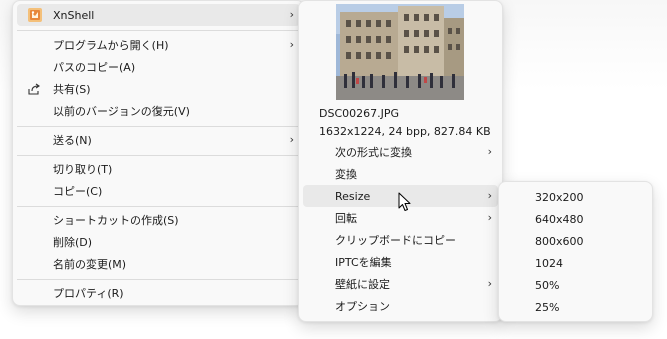 This screenshot has width=667, height=339. What do you see at coordinates (359, 113) in the screenshot?
I see `file-name: DSC00267.JPG` at bounding box center [359, 113].